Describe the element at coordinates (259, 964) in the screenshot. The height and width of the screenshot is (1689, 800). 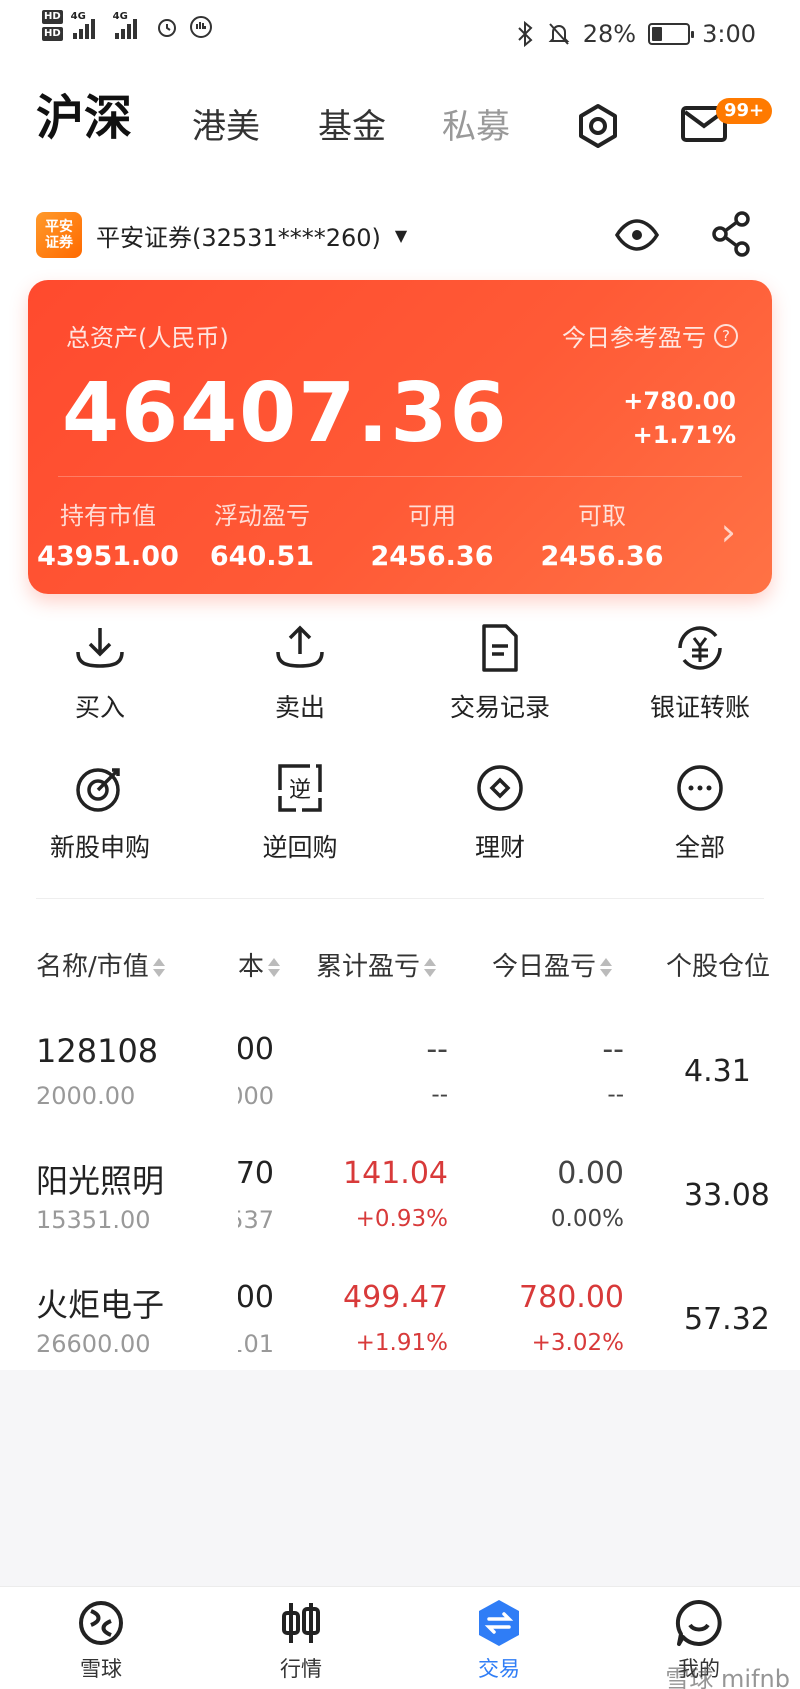
I see `header-cost: 本` at that location.